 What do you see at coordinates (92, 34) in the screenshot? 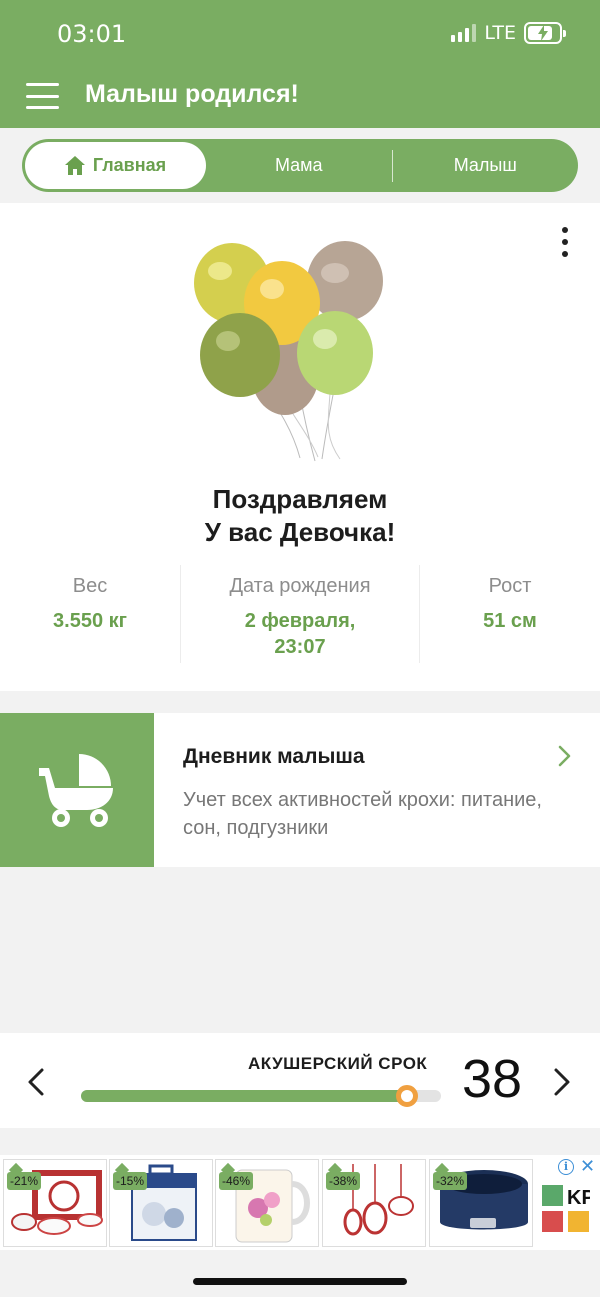
I see `status-time: 03:01` at bounding box center [92, 34].